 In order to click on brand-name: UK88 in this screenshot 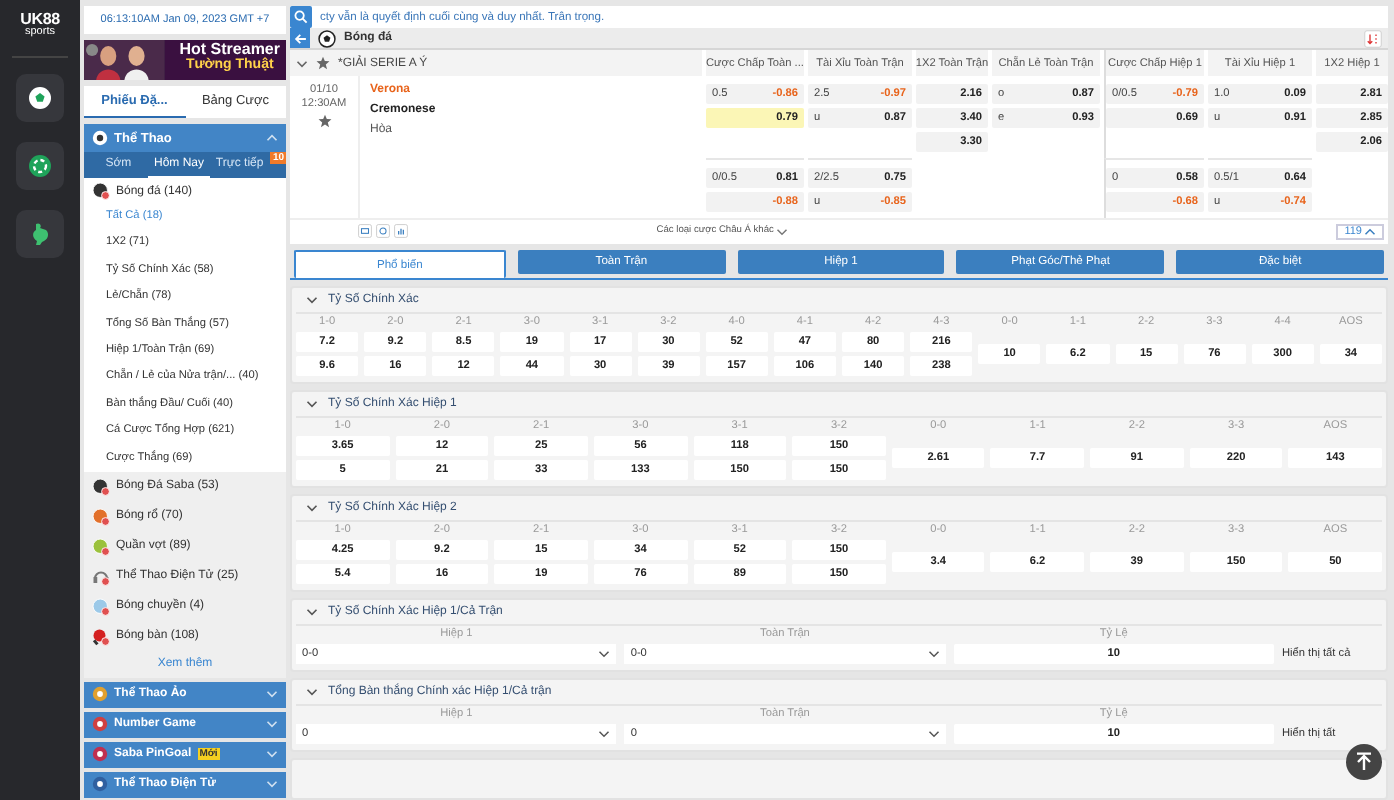, I will do `click(40, 20)`.